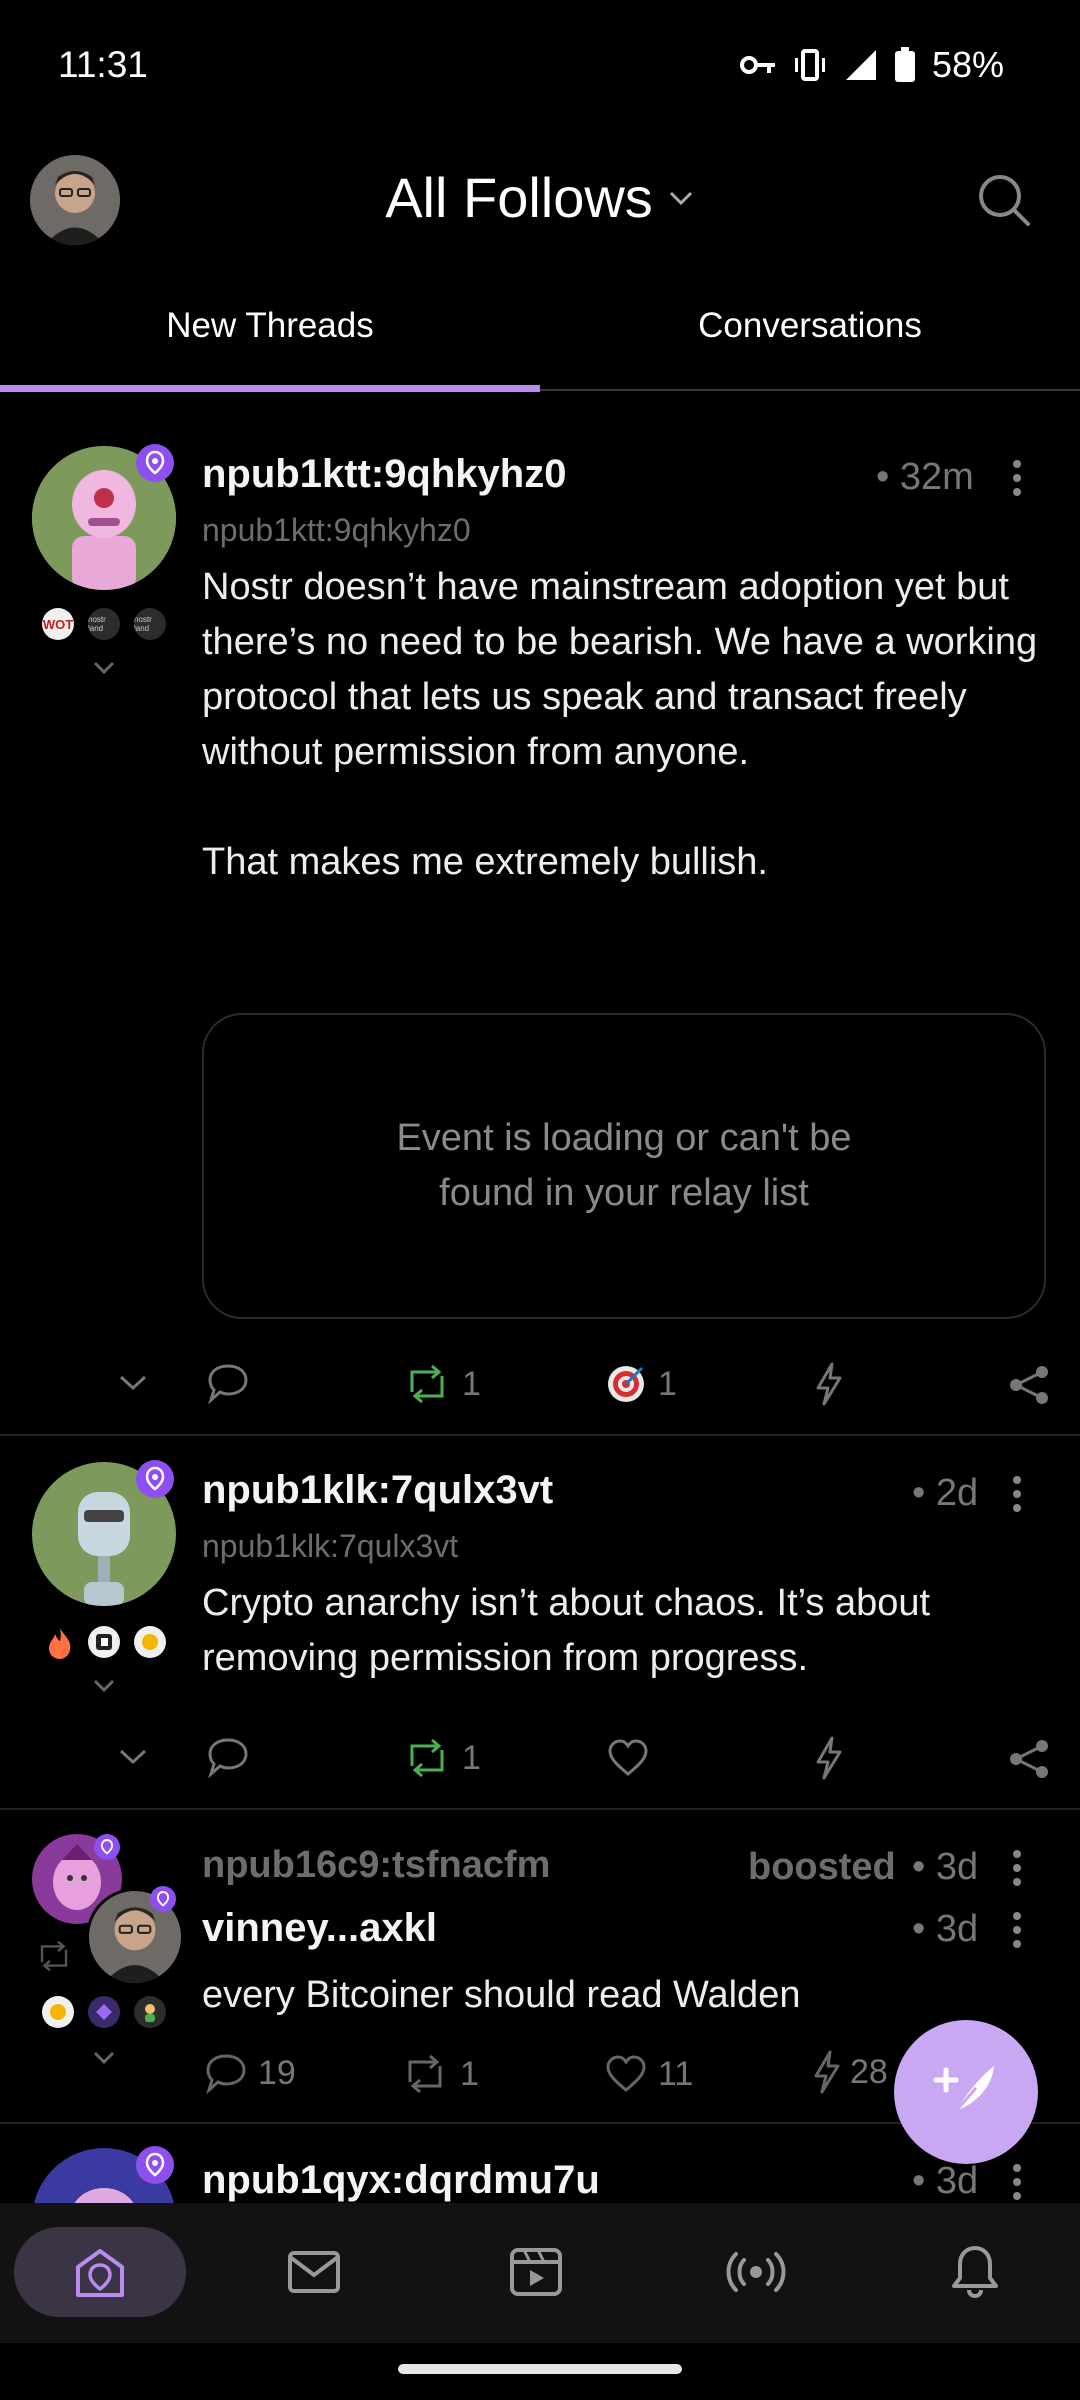 Image resolution: width=1080 pixels, height=2400 pixels. I want to click on post-author-name: npub1klk:7qulx3vt, so click(377, 1490).